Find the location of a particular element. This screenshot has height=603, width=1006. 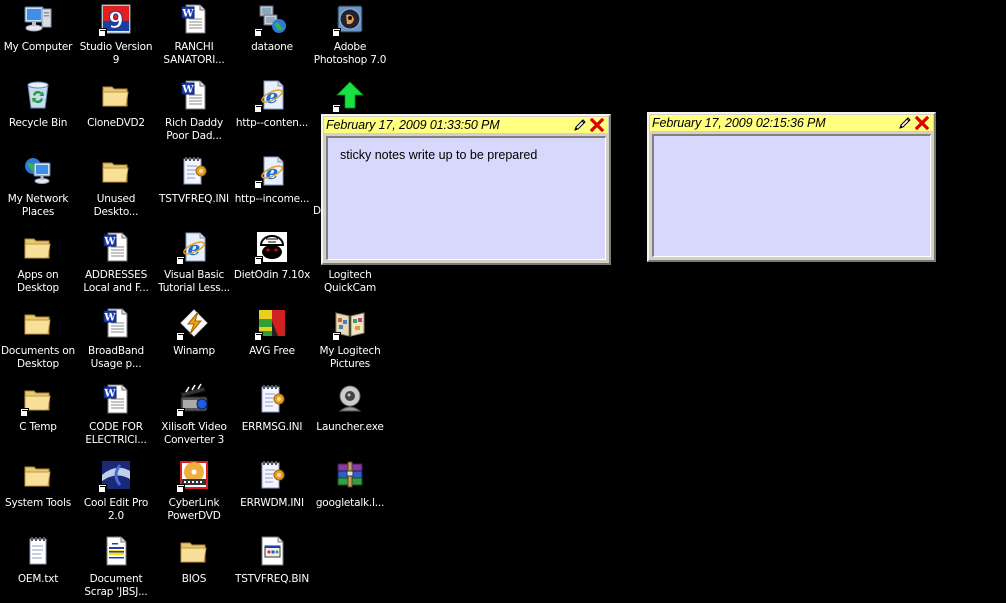

desktop-icon: My Logitech Pictures is located at coordinates (350, 341).